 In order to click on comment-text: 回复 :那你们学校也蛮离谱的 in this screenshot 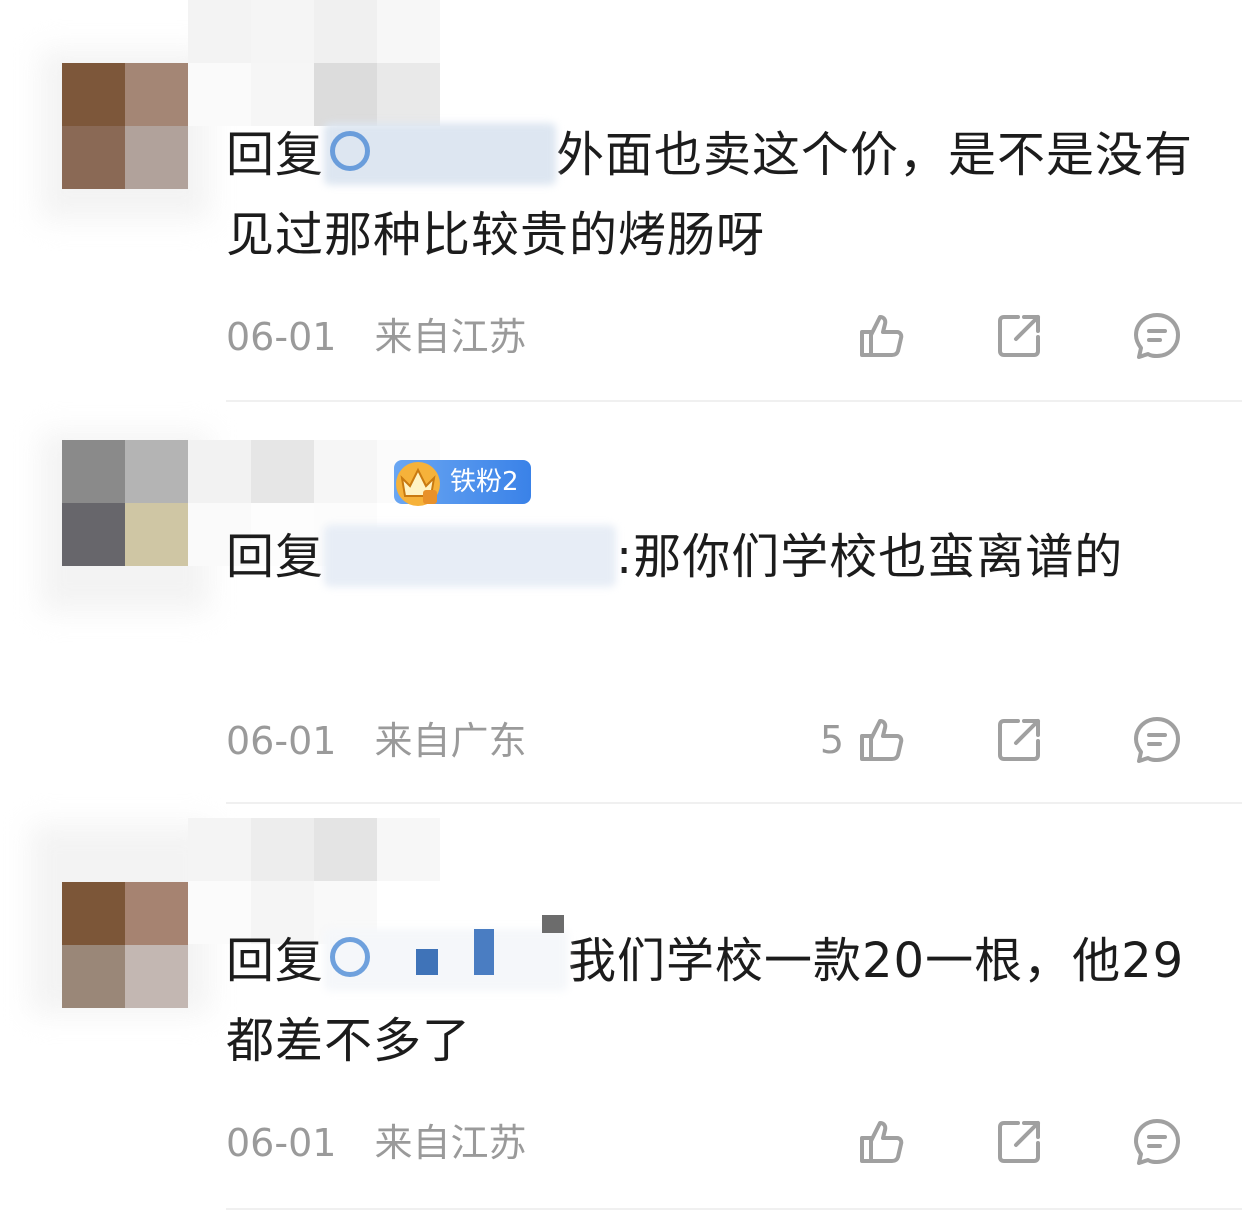, I will do `click(721, 557)`.